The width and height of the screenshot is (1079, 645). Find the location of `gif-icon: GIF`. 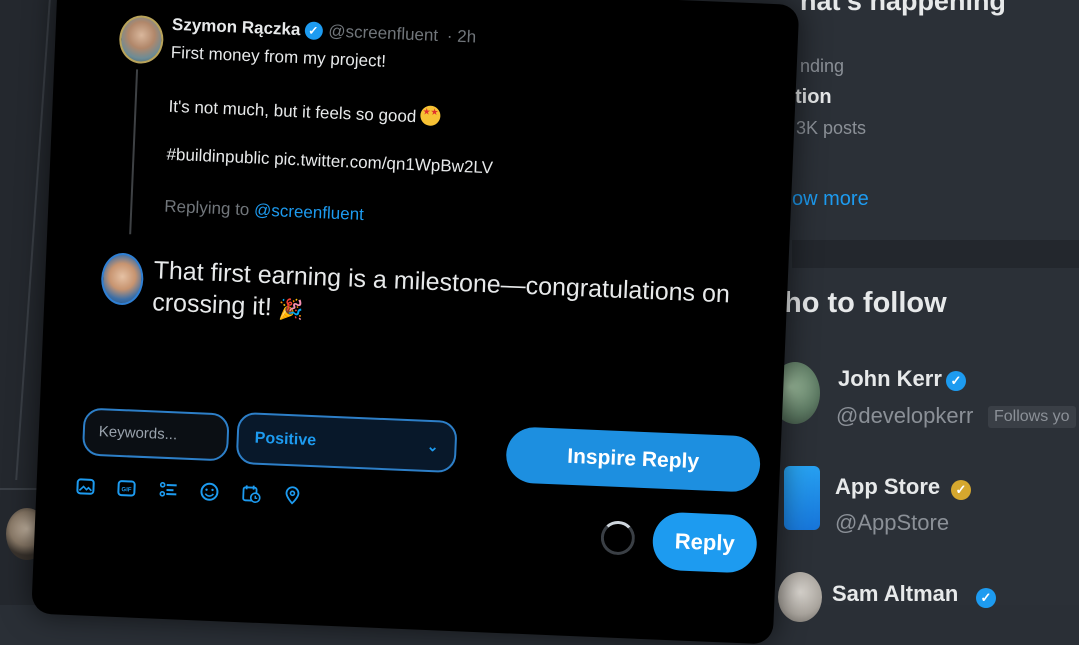

gif-icon: GIF is located at coordinates (126, 489).